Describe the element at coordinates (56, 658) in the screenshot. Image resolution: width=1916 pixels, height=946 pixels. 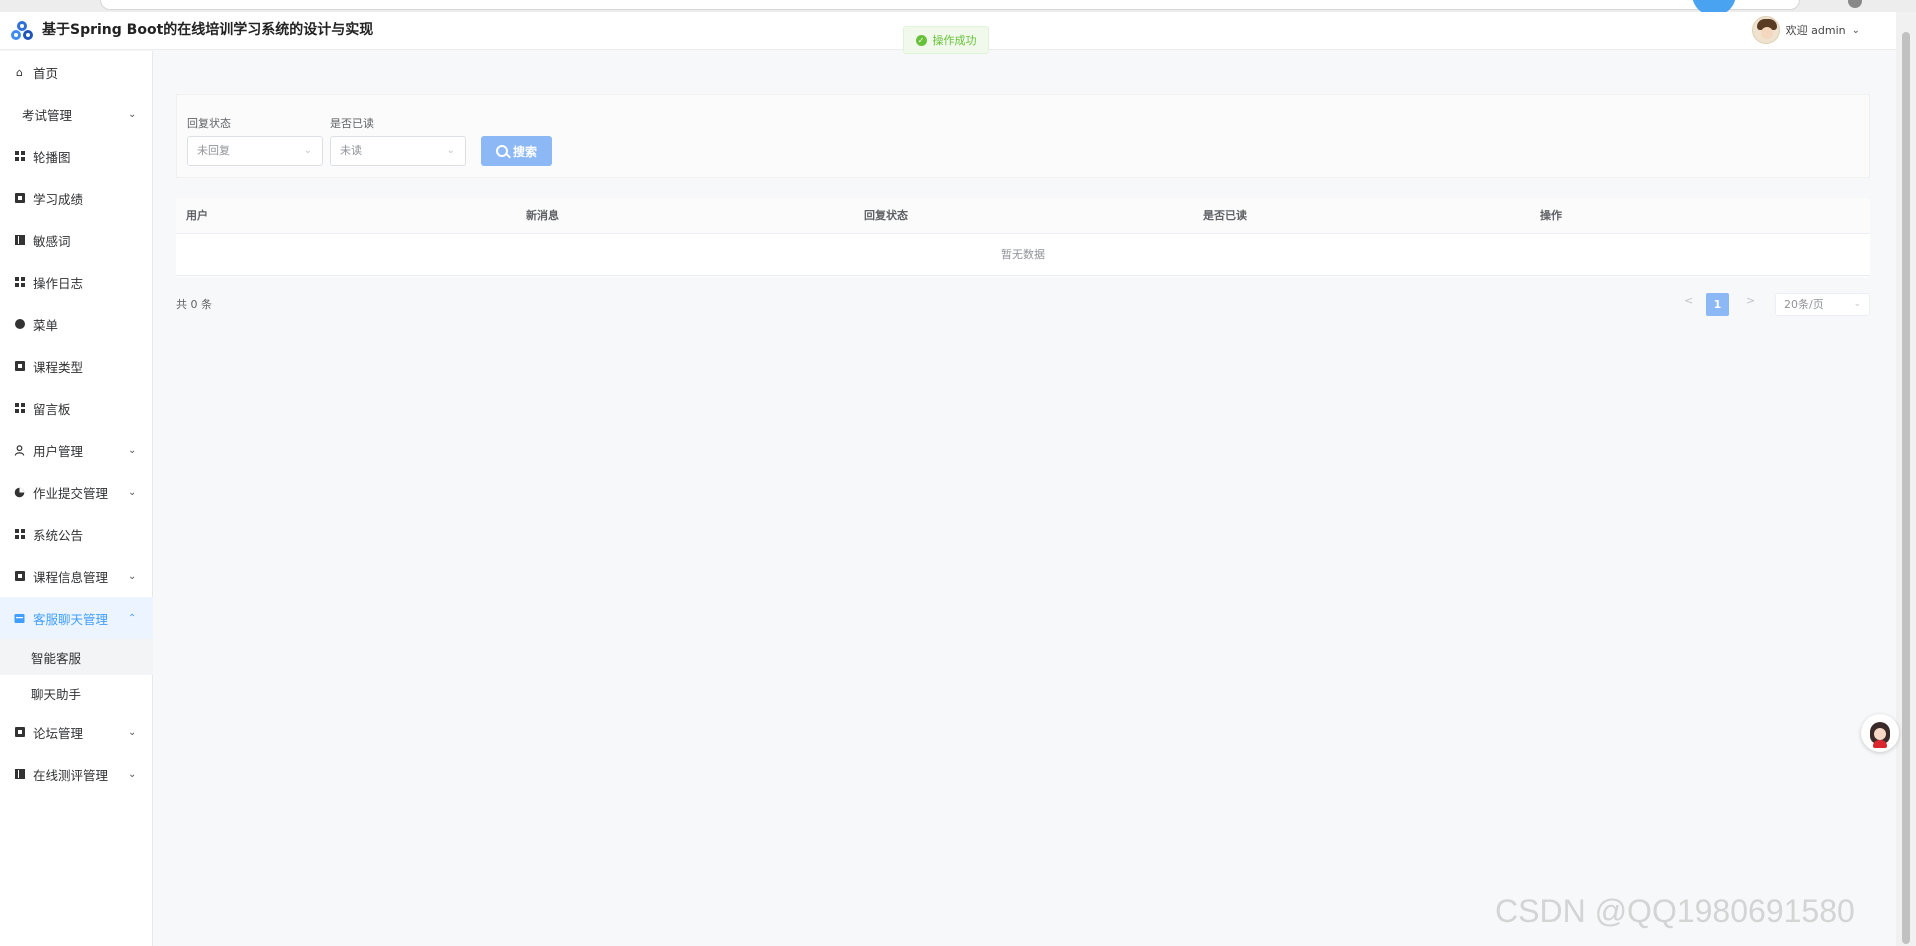
I see `sidebar-subitem-label: 智能客服` at that location.